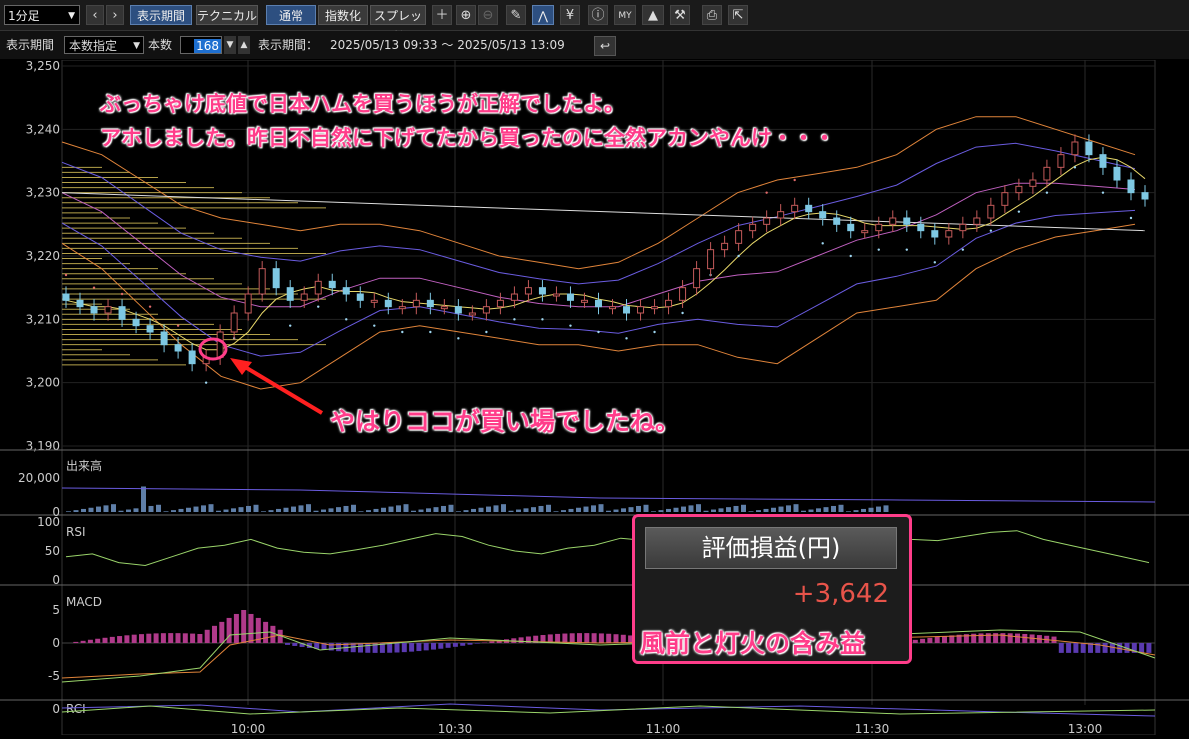 Image resolution: width=1189 pixels, height=739 pixels. What do you see at coordinates (241, 366) in the screenshot?
I see `arrow-head-icon` at bounding box center [241, 366].